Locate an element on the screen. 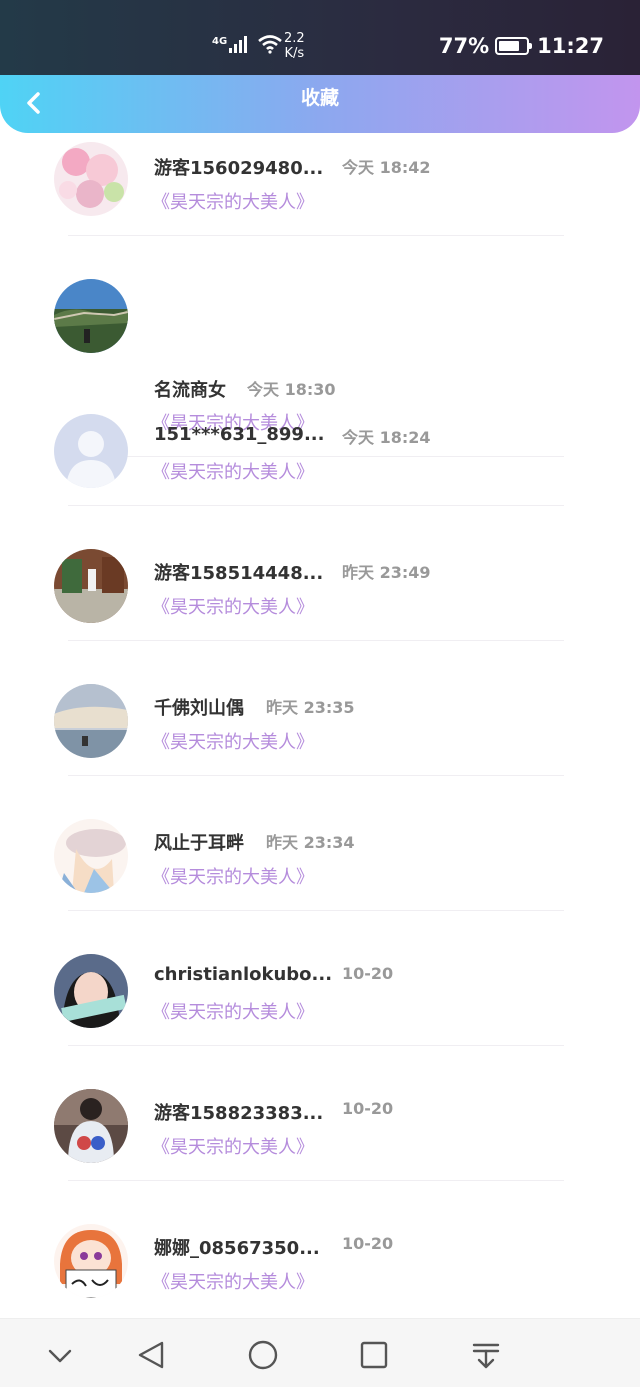 This screenshot has width=640, height=1387. battery-icon is located at coordinates (514, 46).